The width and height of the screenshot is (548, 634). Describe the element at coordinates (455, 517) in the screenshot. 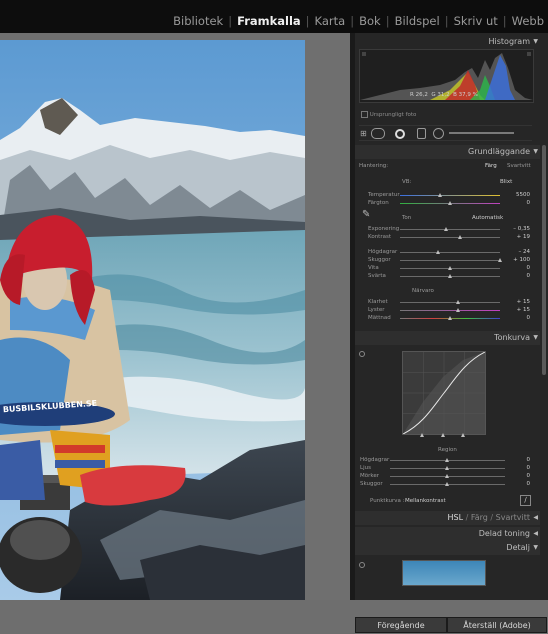

I see `hsl-tab: HSL` at that location.